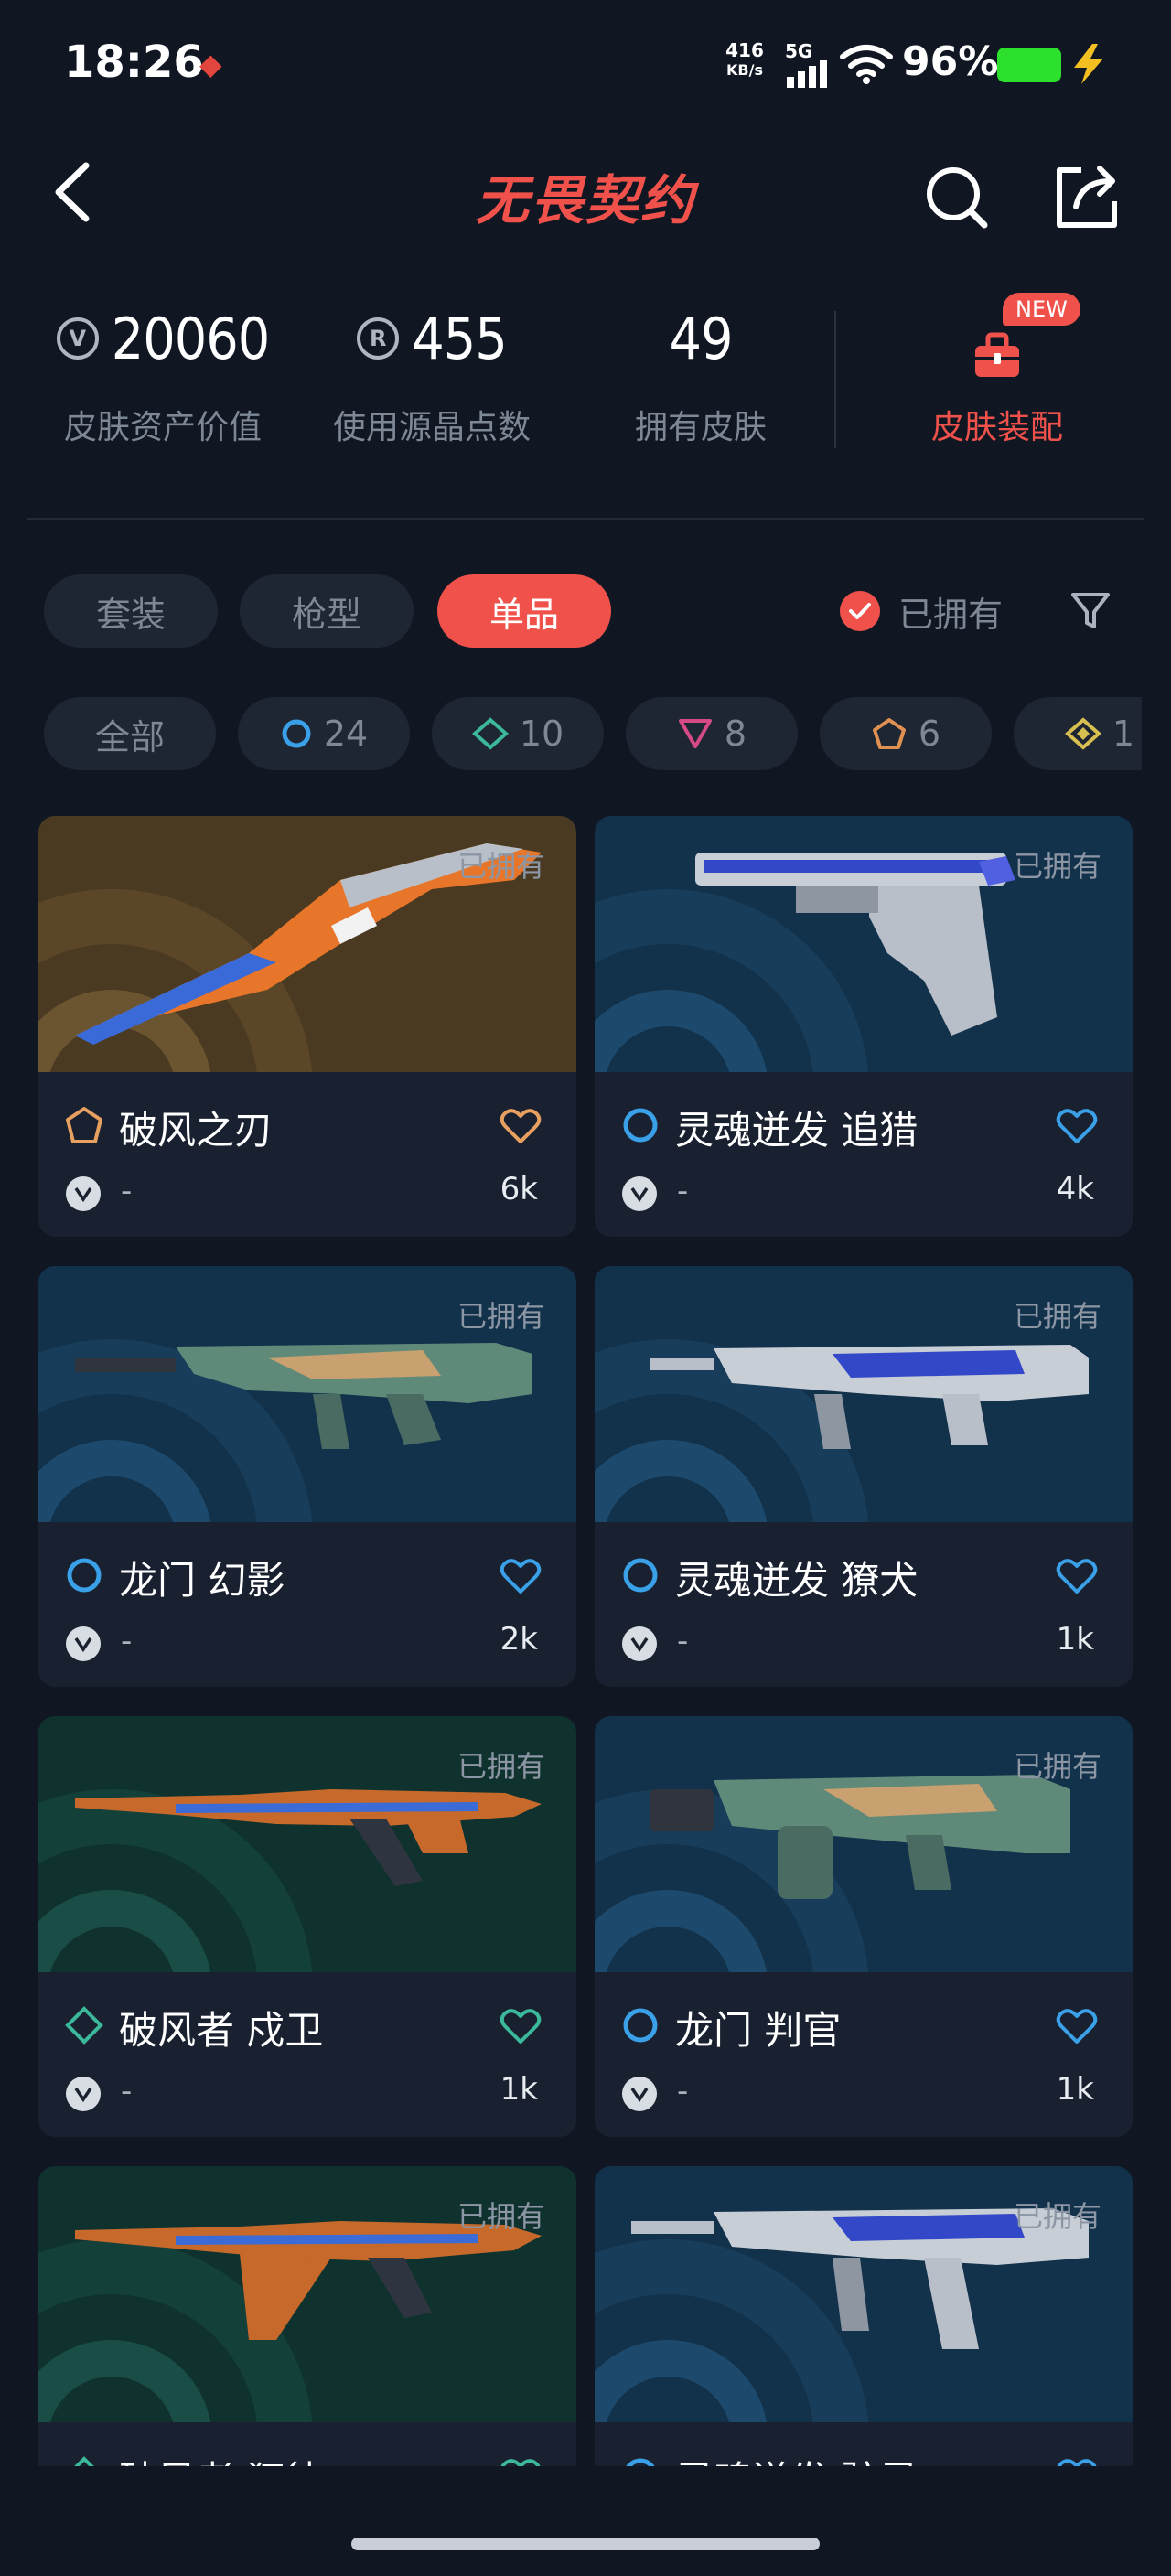 The image size is (1171, 2576). I want to click on chip-exclusive-tier: 6, so click(906, 733).